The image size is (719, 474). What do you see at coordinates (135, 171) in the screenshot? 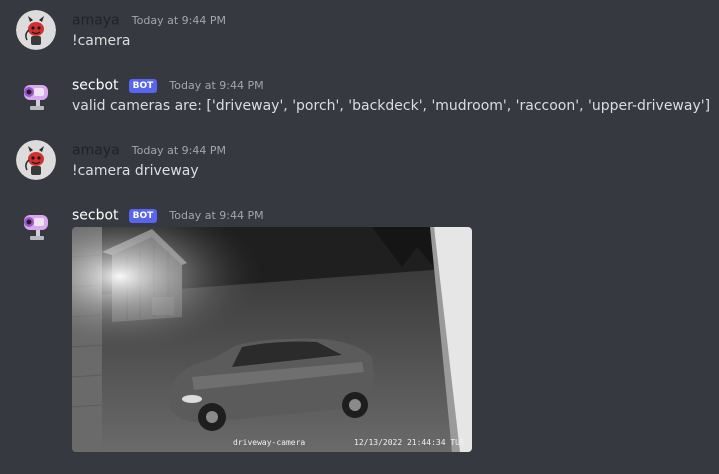
I see `message-content: !camera driveway` at bounding box center [135, 171].